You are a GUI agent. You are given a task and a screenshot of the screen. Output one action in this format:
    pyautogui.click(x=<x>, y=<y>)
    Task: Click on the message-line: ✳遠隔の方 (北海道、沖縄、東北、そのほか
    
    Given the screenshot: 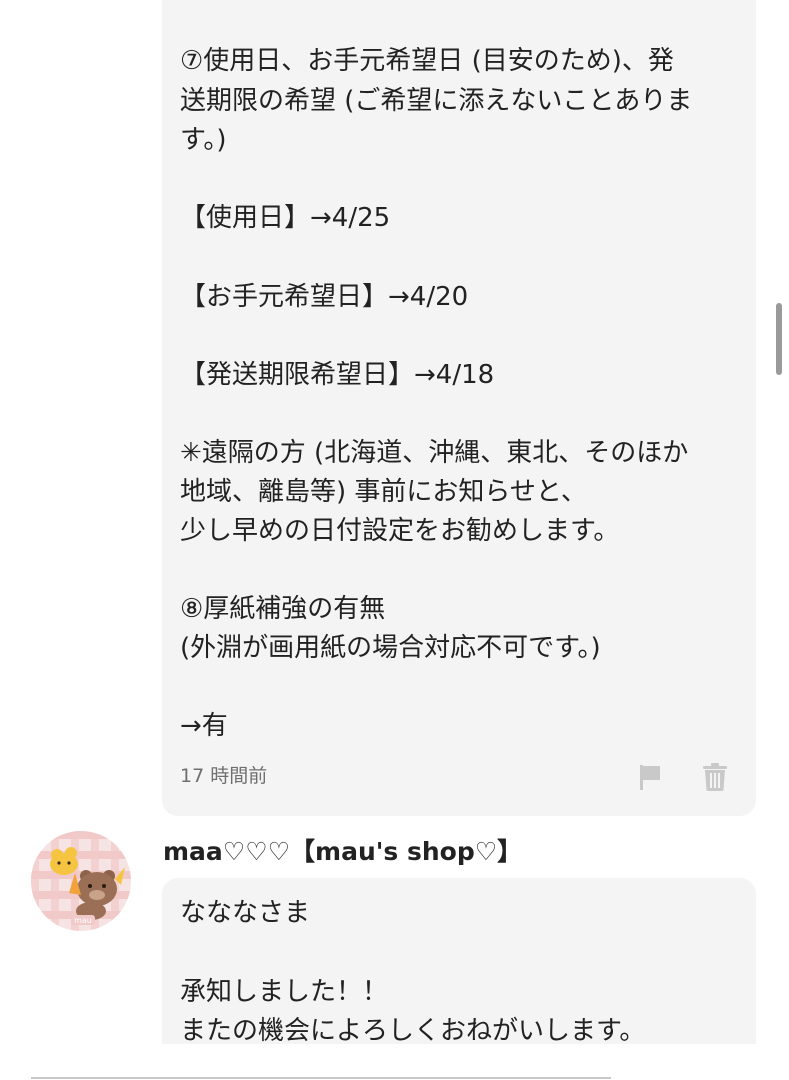 What is the action you would take?
    pyautogui.click(x=434, y=453)
    